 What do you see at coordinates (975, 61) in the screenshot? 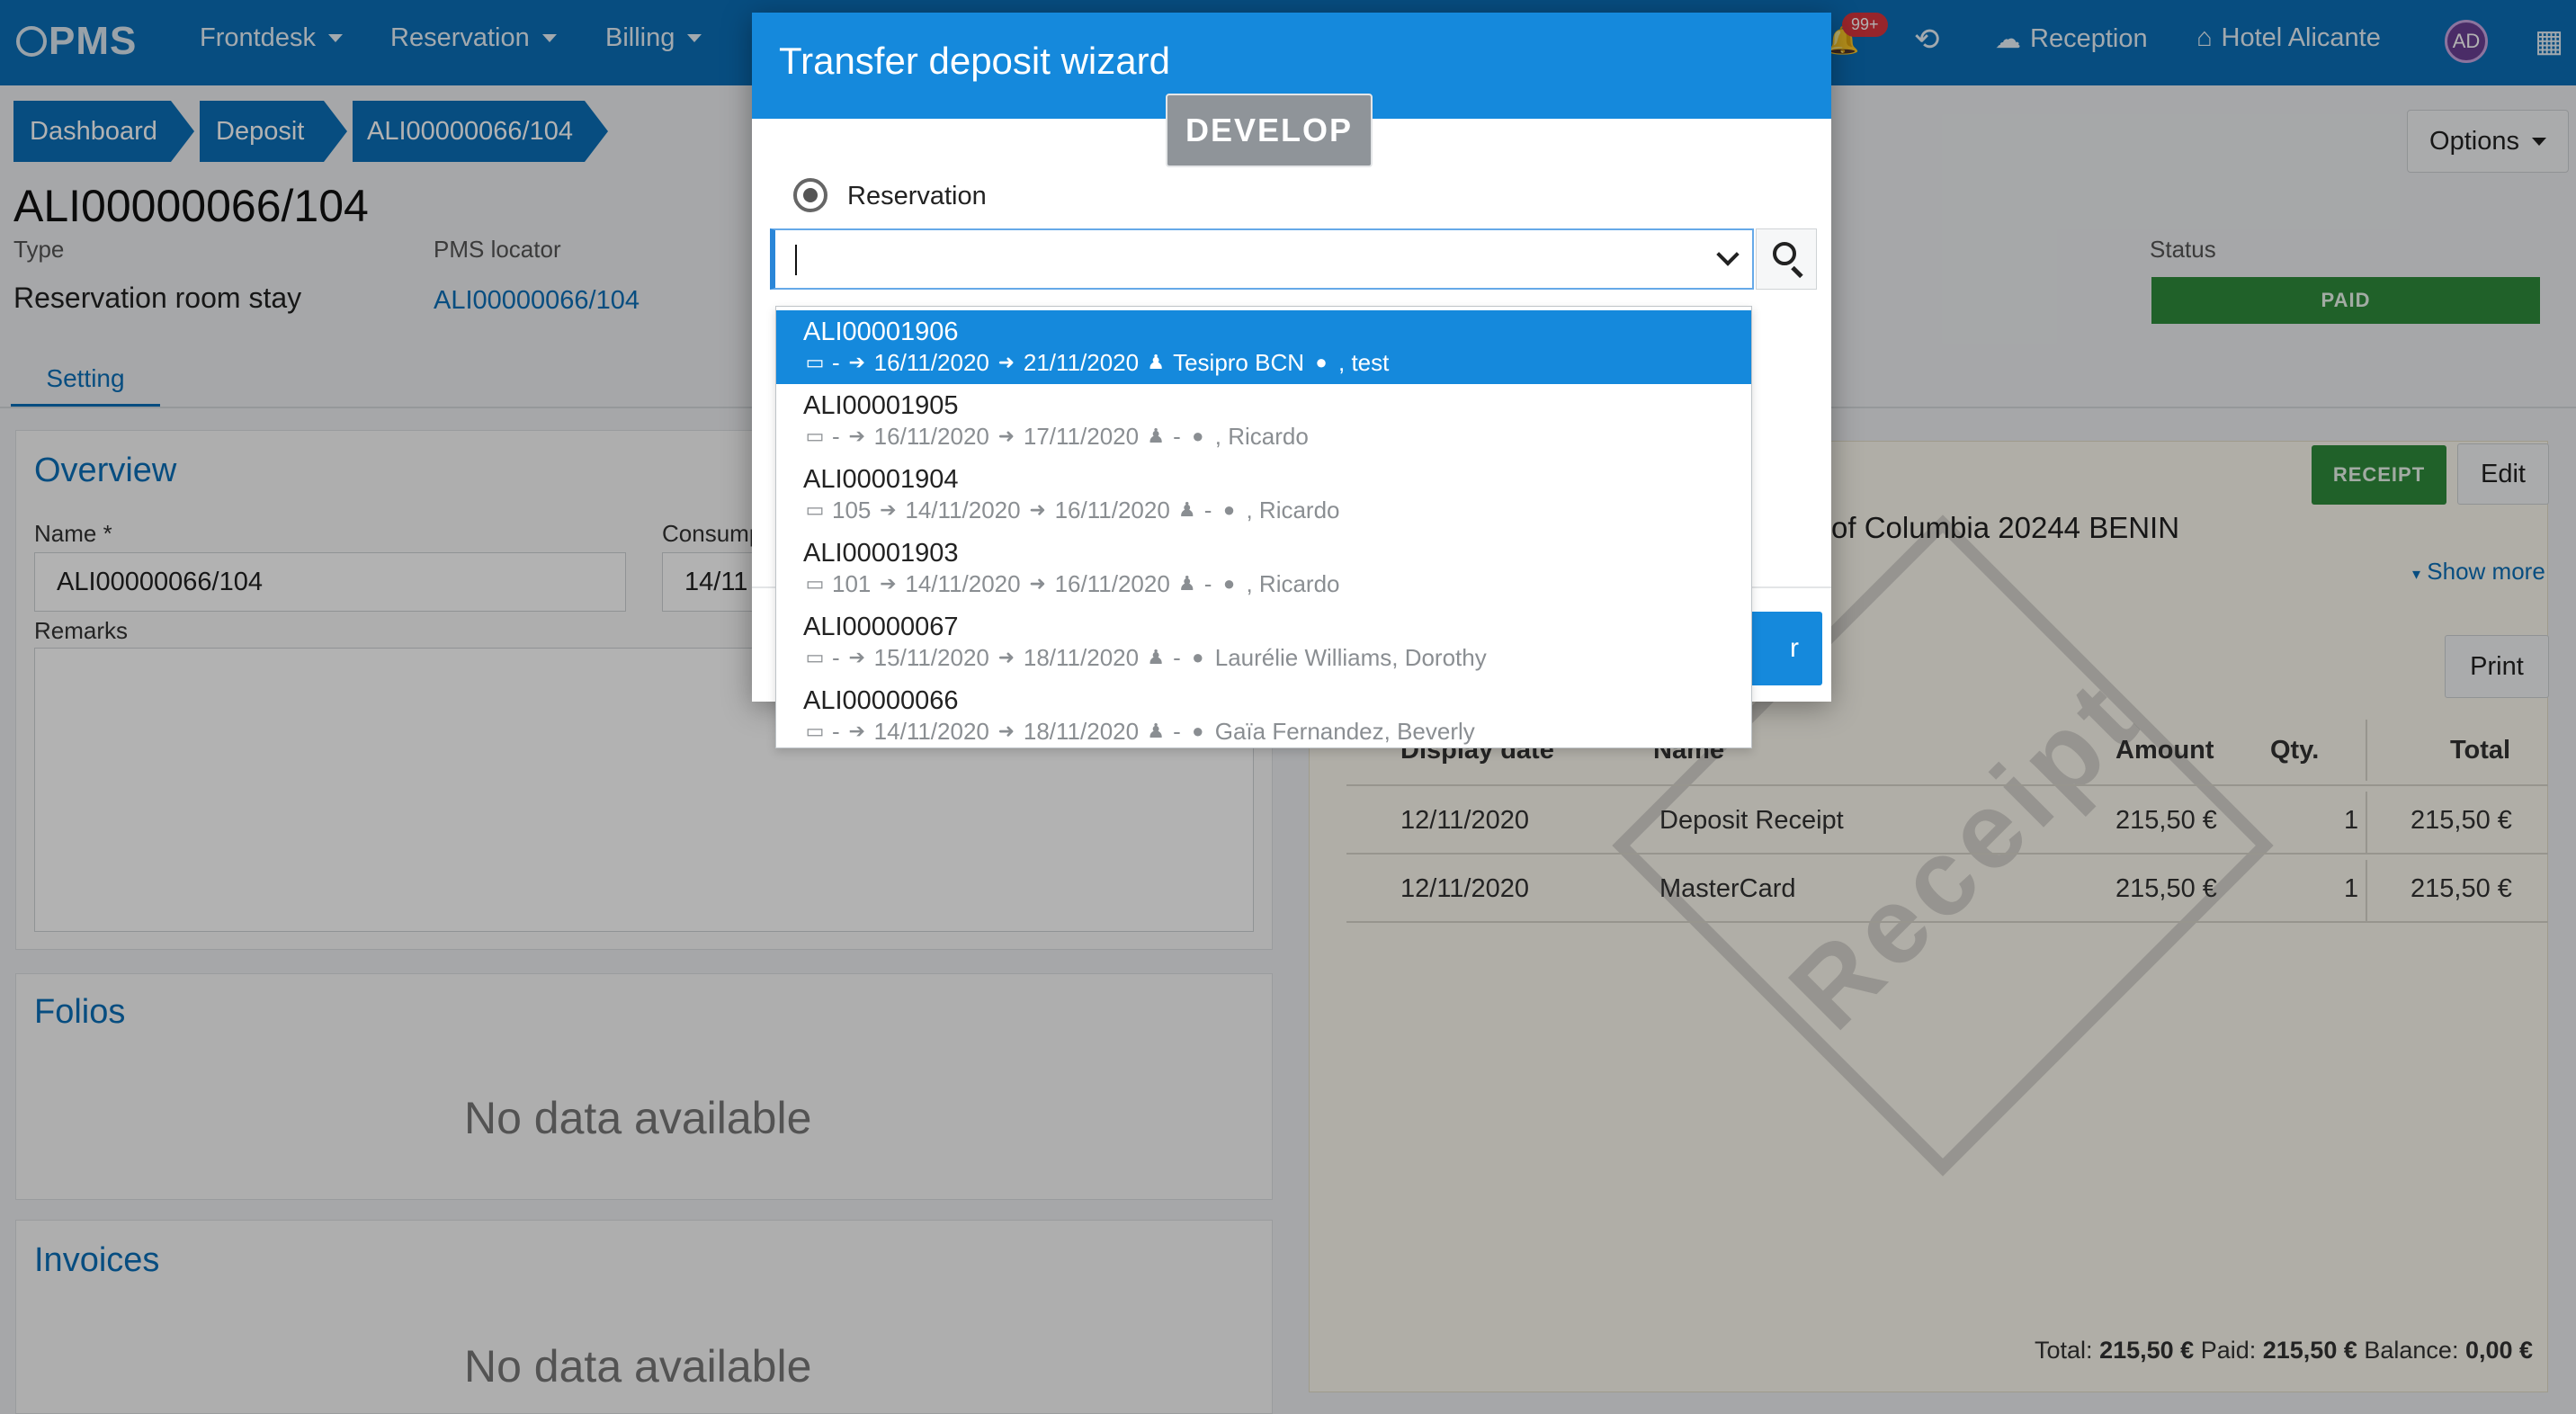
I see `modal-title: Transfer deposit wizard` at bounding box center [975, 61].